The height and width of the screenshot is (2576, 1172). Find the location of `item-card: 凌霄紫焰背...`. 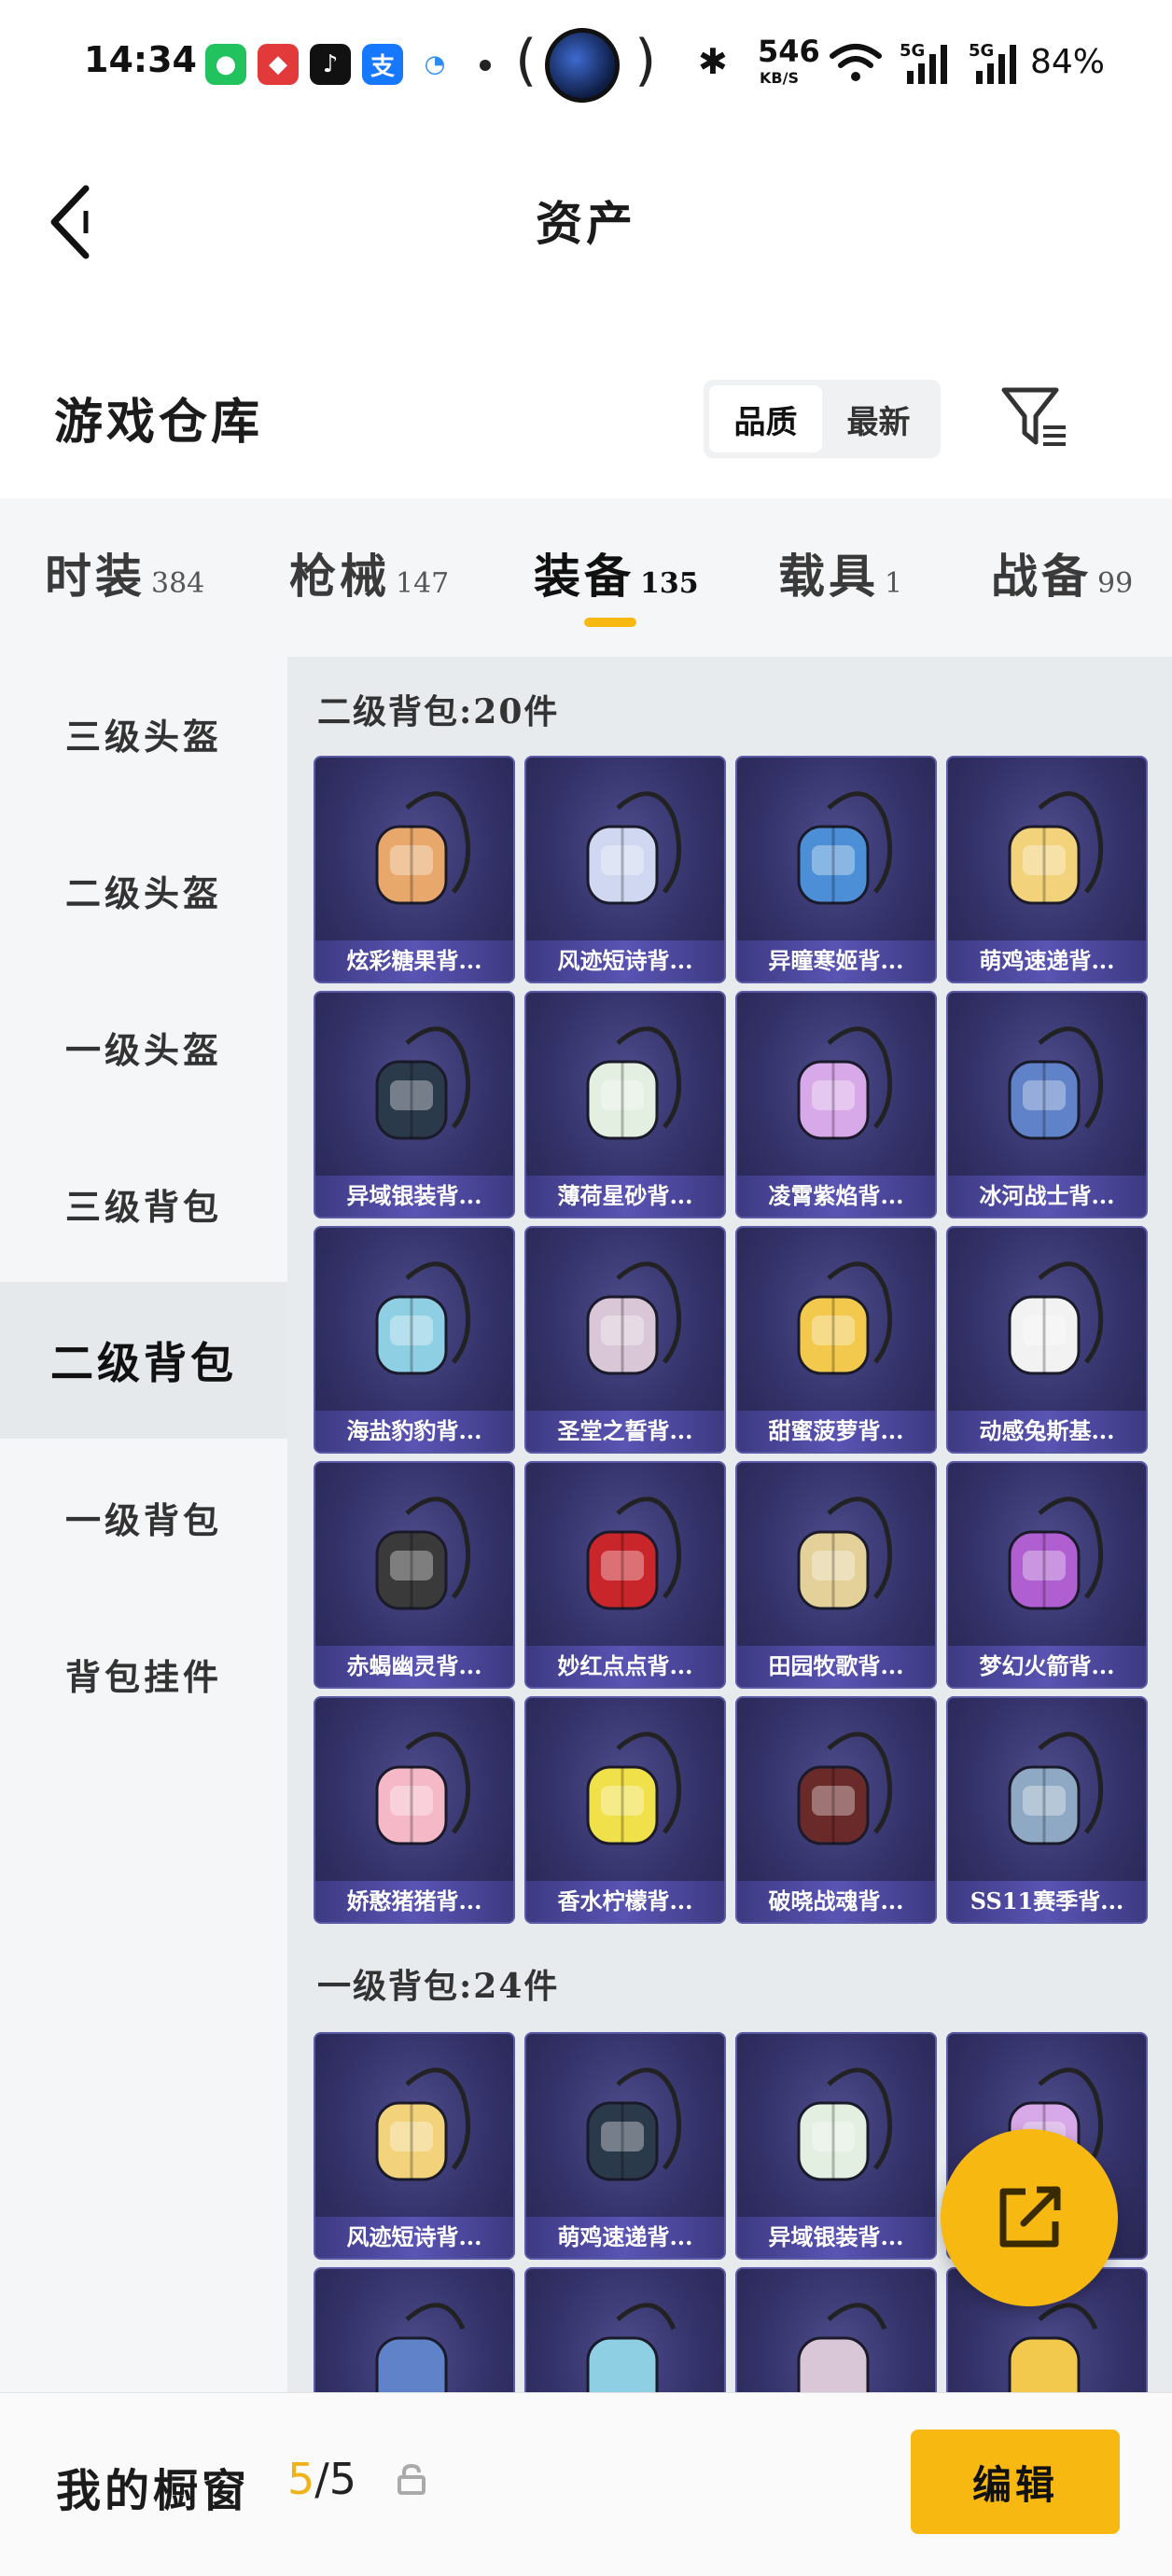

item-card: 凌霄紫焰背... is located at coordinates (836, 1104).